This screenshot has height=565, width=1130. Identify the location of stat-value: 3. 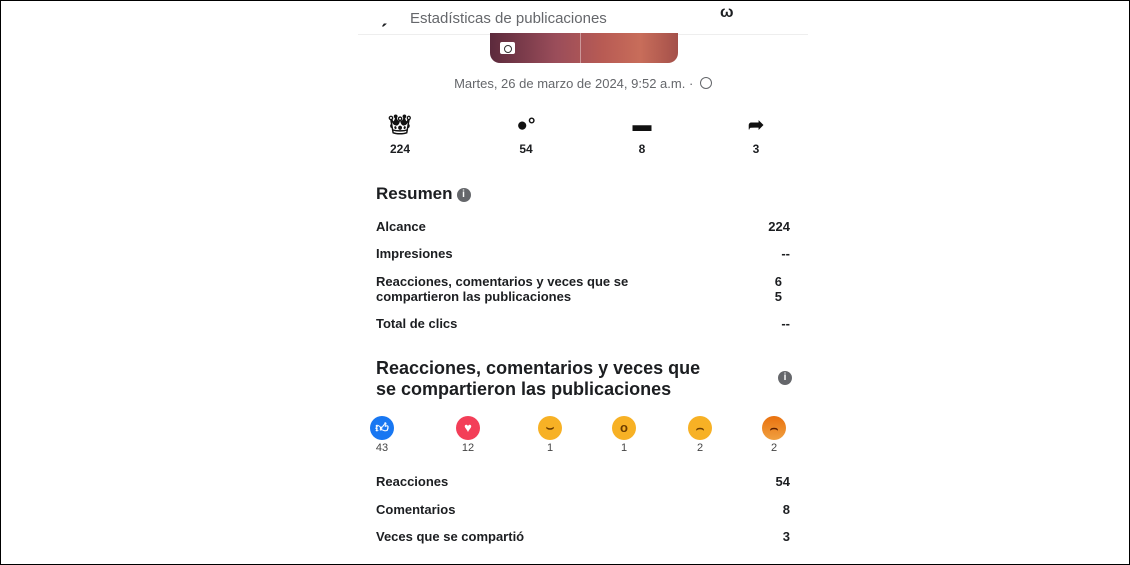
(756, 149).